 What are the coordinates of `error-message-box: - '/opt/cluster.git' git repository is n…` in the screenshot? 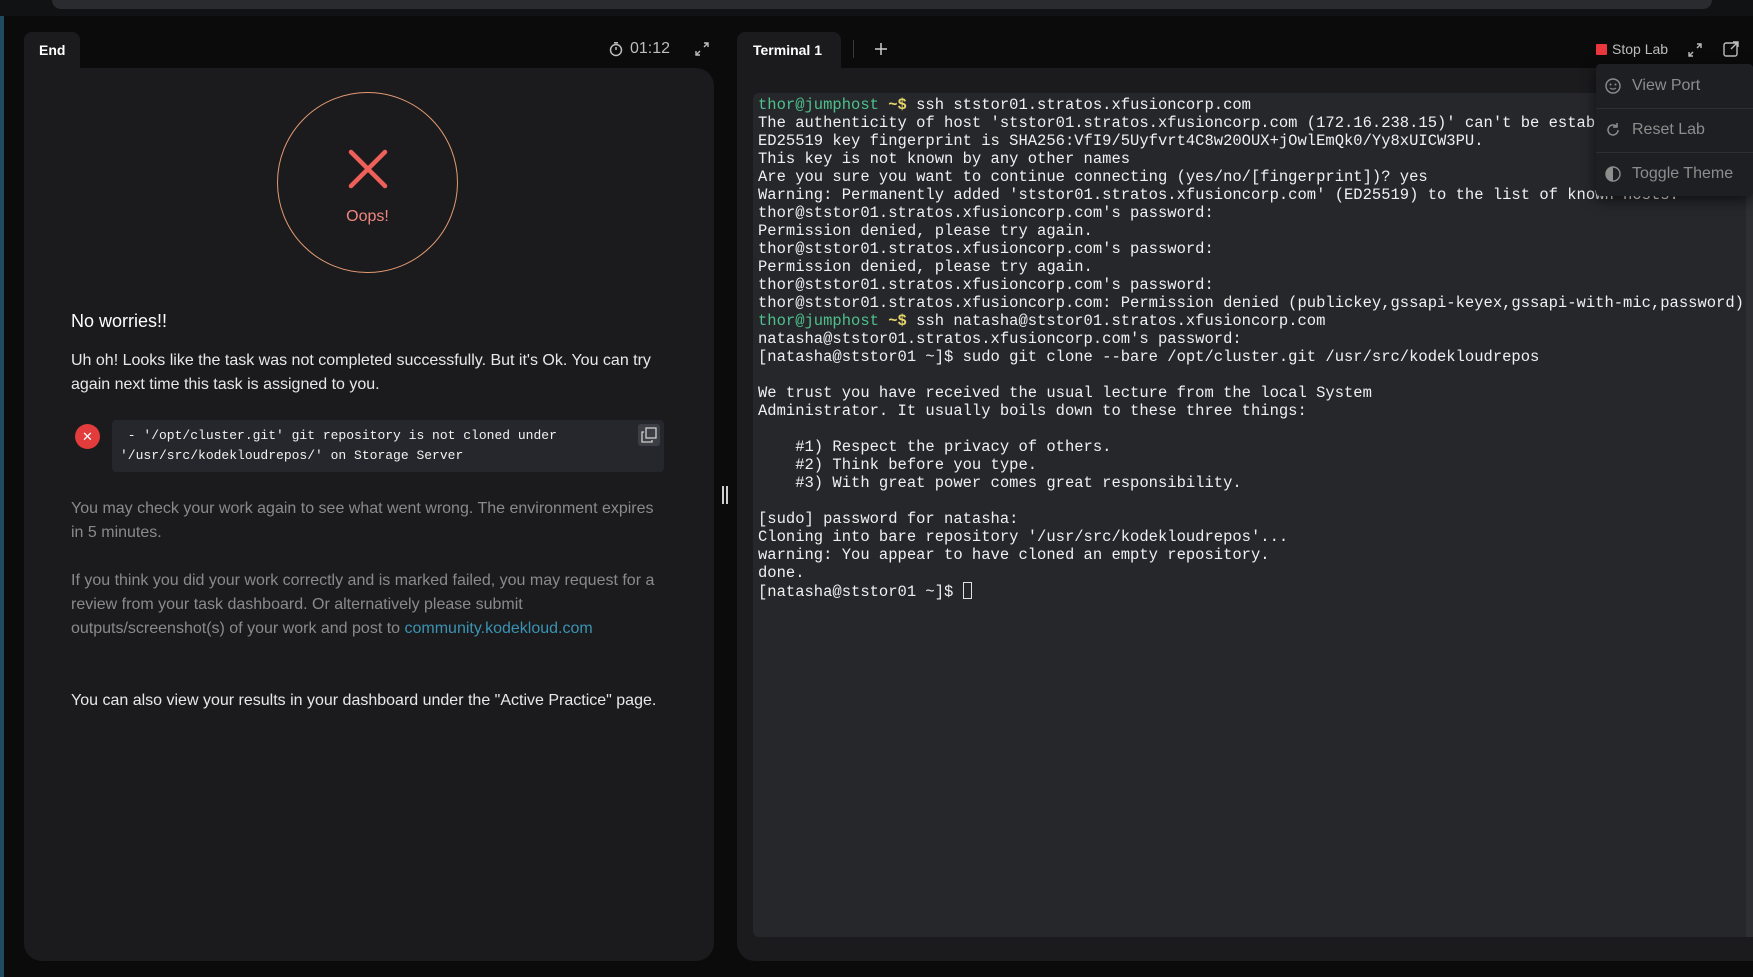 It's located at (388, 446).